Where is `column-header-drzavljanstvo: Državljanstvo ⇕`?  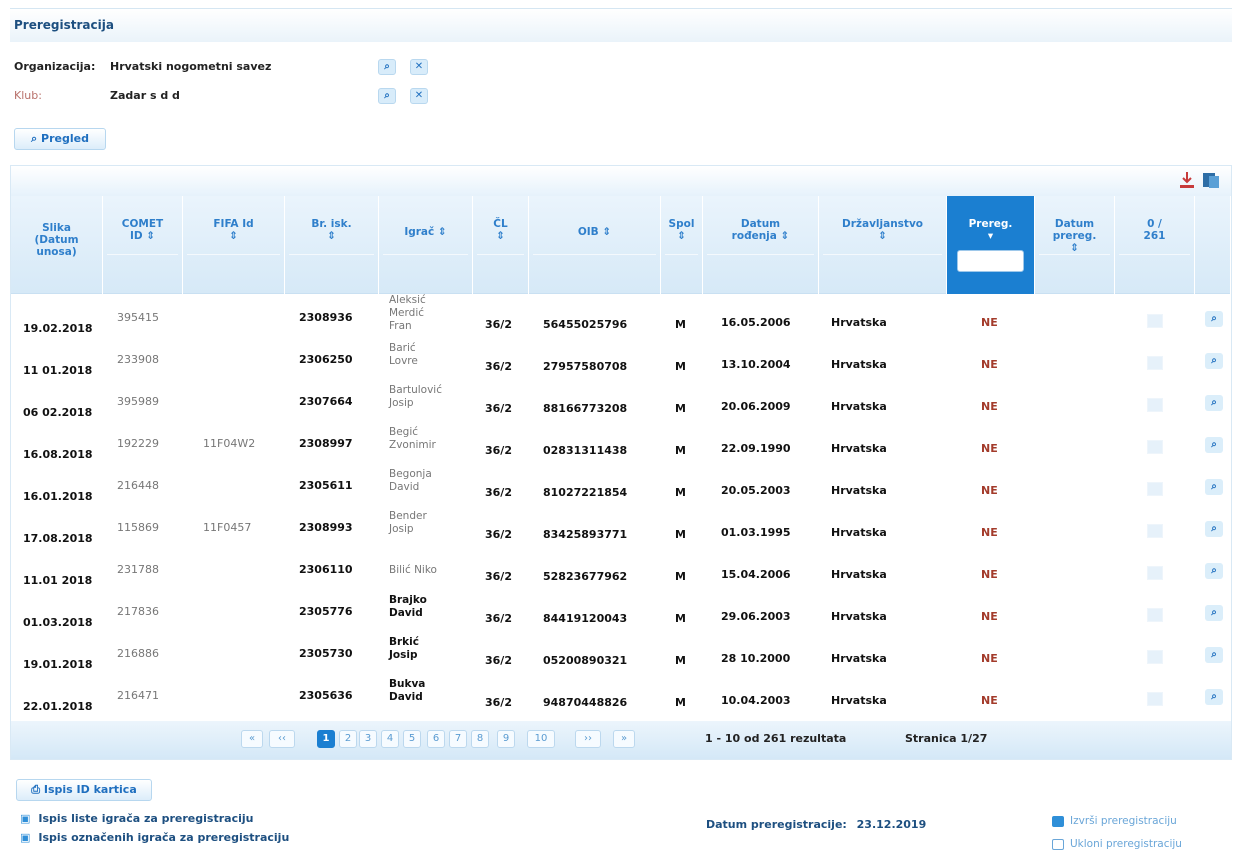 column-header-drzavljanstvo: Državljanstvo ⇕ is located at coordinates (883, 245).